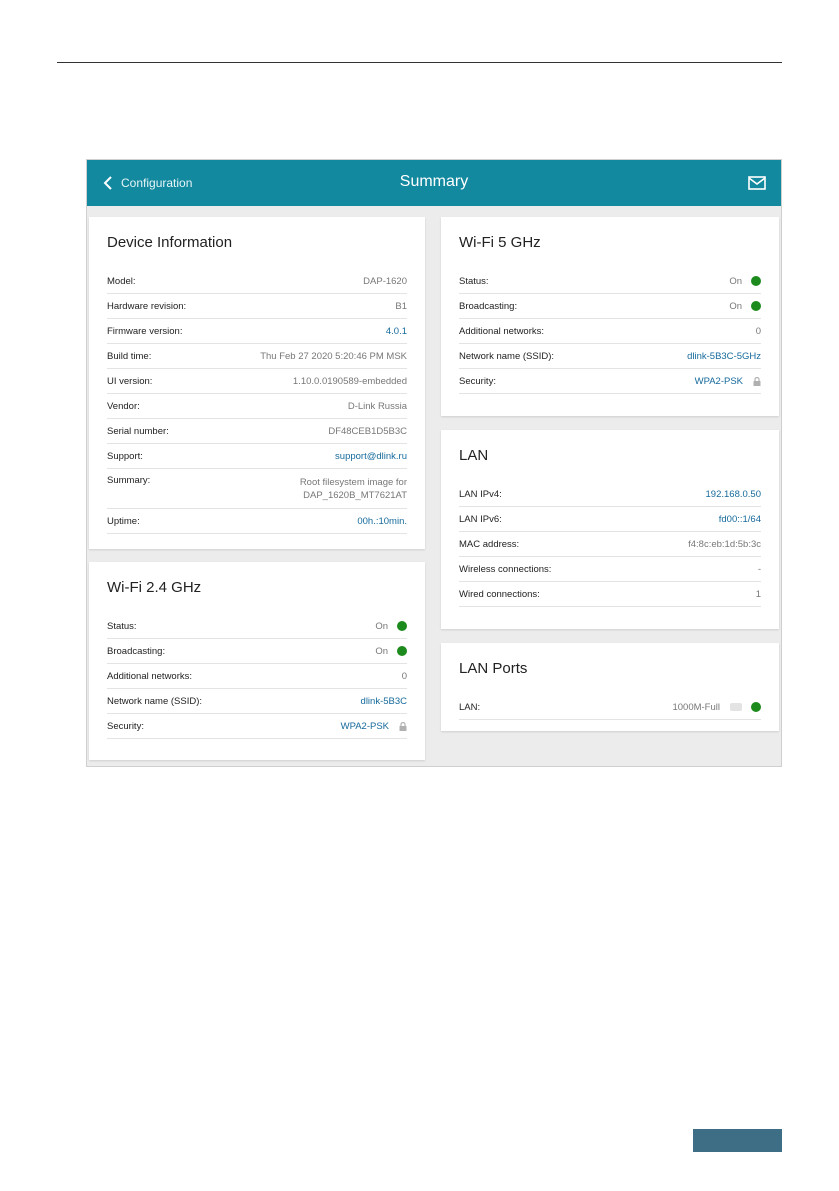 The width and height of the screenshot is (839, 1191). Describe the element at coordinates (385, 281) in the screenshot. I see `model-value: DAP-1620` at that location.